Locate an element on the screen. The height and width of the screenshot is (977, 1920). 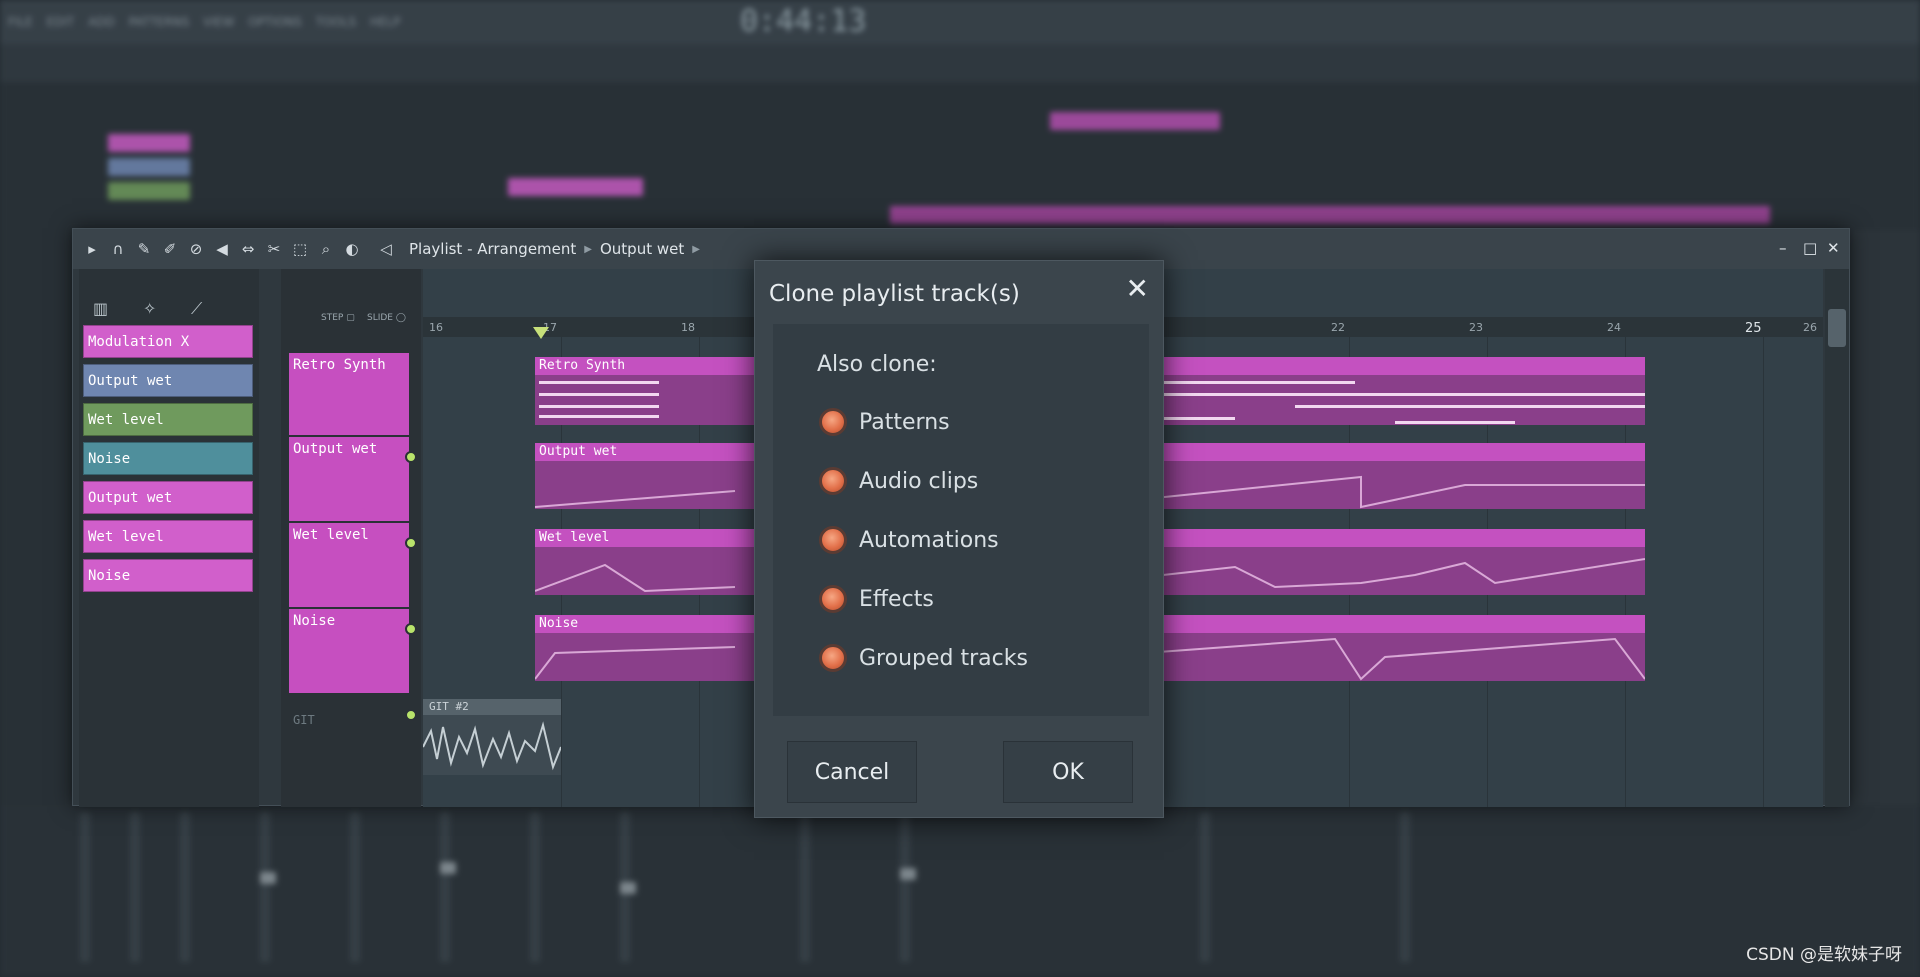
watermark: CSDN @是软妹子呀 is located at coordinates (1824, 955).